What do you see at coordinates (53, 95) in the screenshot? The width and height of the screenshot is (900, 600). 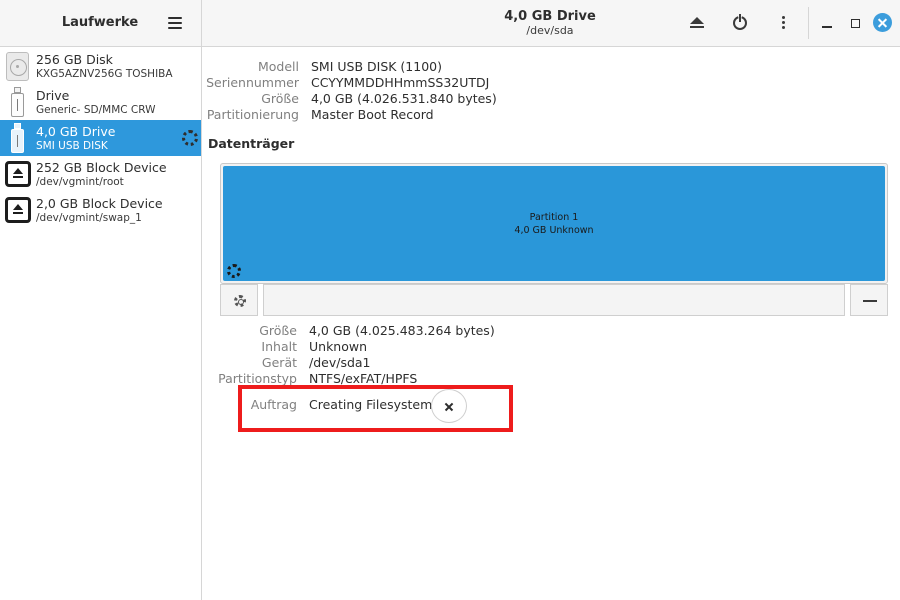 I see `drive-name: Drive` at bounding box center [53, 95].